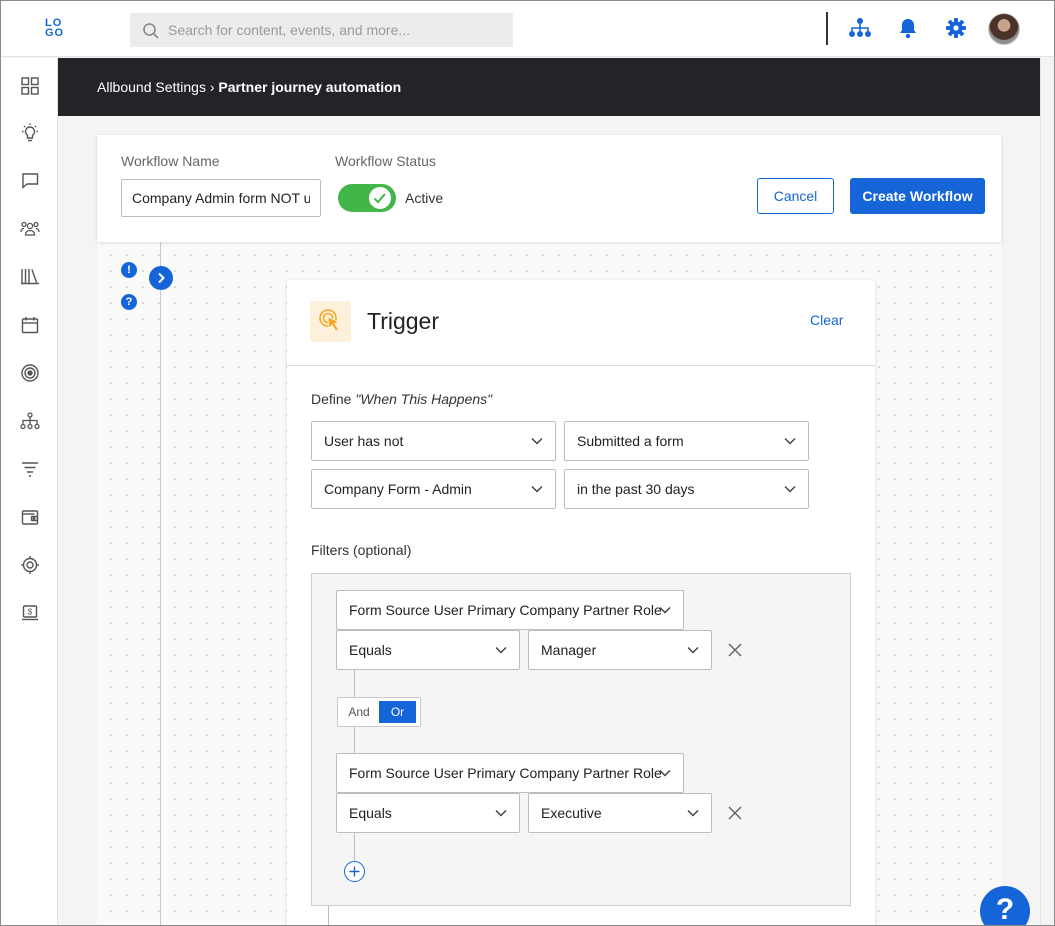  What do you see at coordinates (826, 320) in the screenshot?
I see `clear-link: Clear` at bounding box center [826, 320].